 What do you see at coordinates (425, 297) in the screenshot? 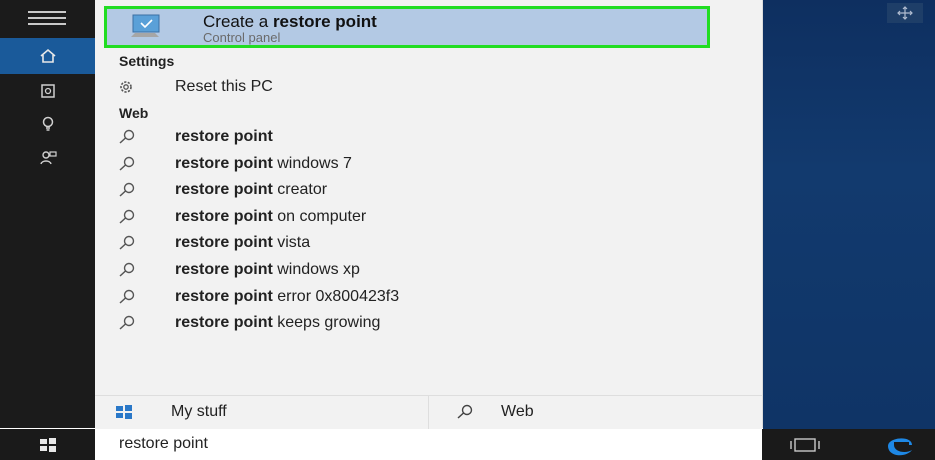
I see `web-suggestion-item: restore point error 0x800423f3` at bounding box center [425, 297].